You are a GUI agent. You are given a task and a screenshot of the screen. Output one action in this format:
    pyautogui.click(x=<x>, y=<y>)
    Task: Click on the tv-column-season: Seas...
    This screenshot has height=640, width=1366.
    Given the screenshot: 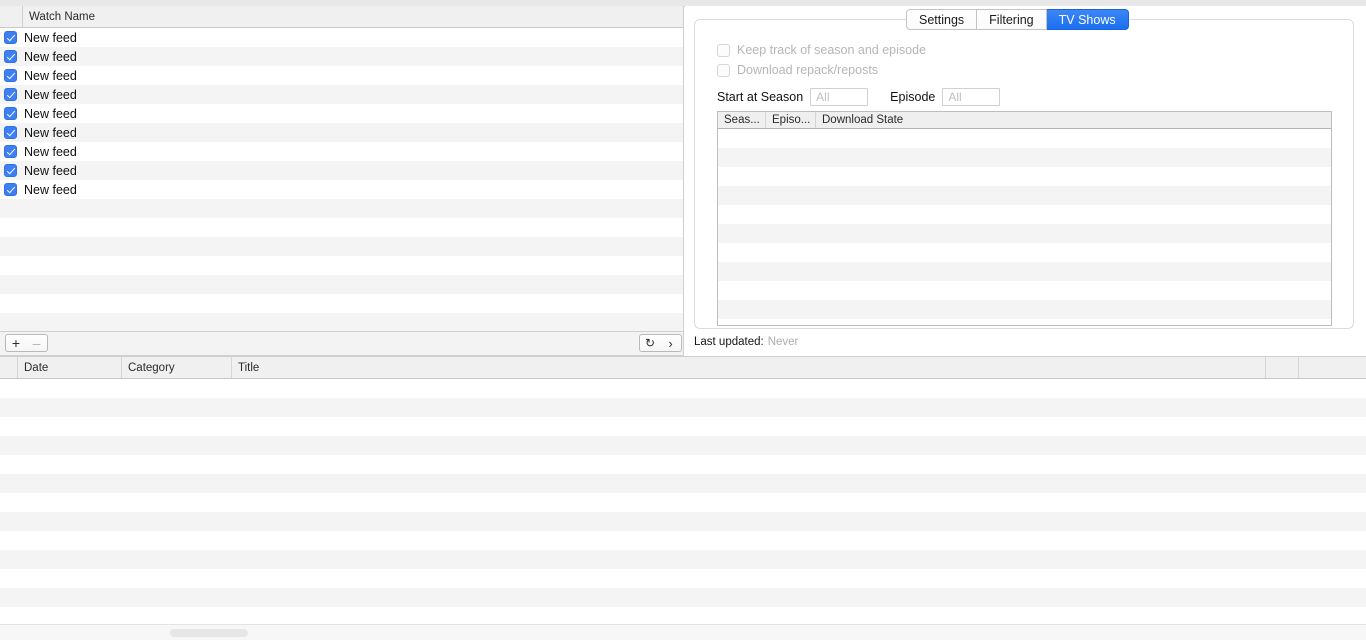 What is the action you would take?
    pyautogui.click(x=742, y=120)
    